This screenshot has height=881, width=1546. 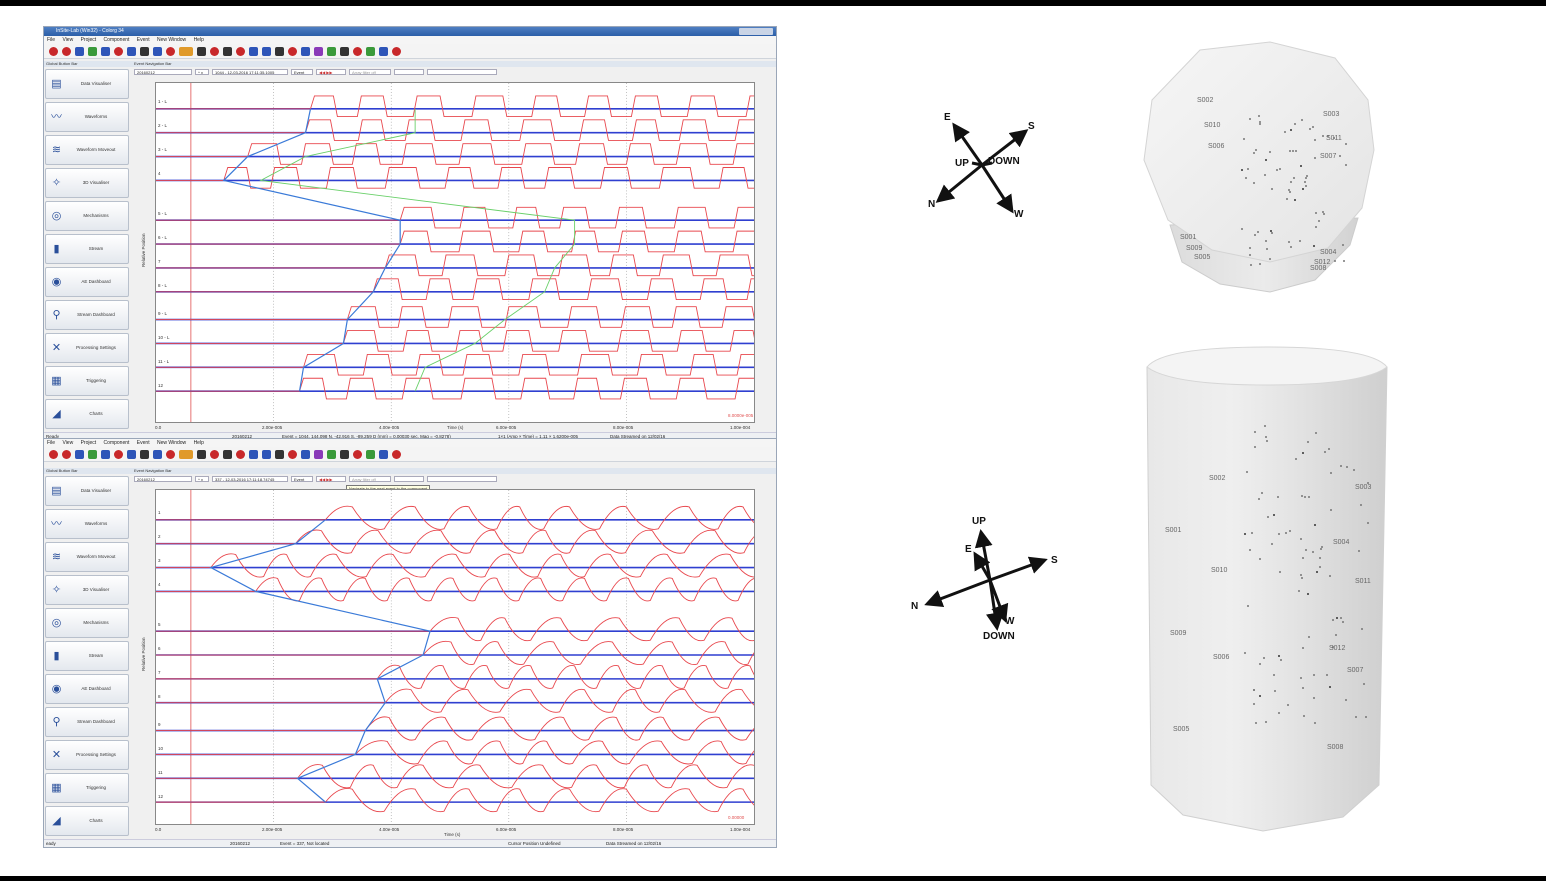 I want to click on menu-view: View, so click(x=67, y=40).